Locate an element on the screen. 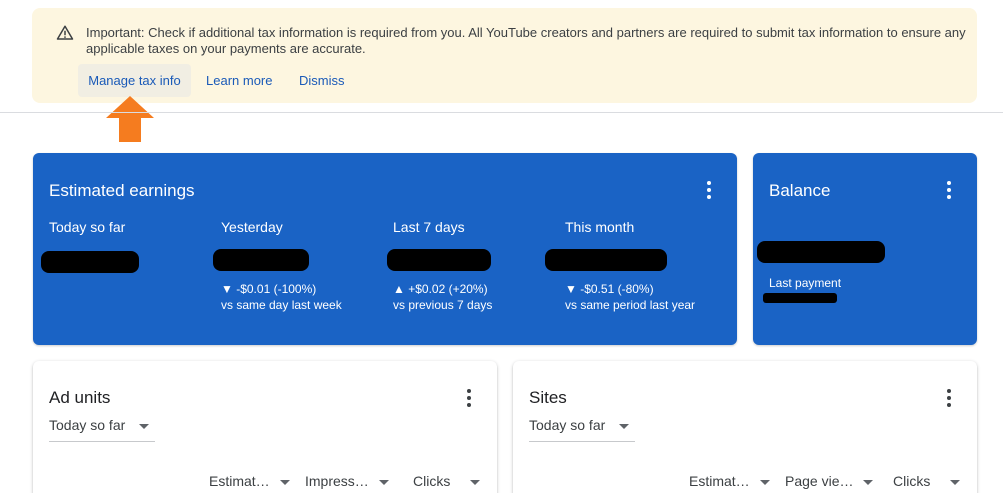 The image size is (1003, 493). balance-card: Balance Last payment is located at coordinates (865, 249).